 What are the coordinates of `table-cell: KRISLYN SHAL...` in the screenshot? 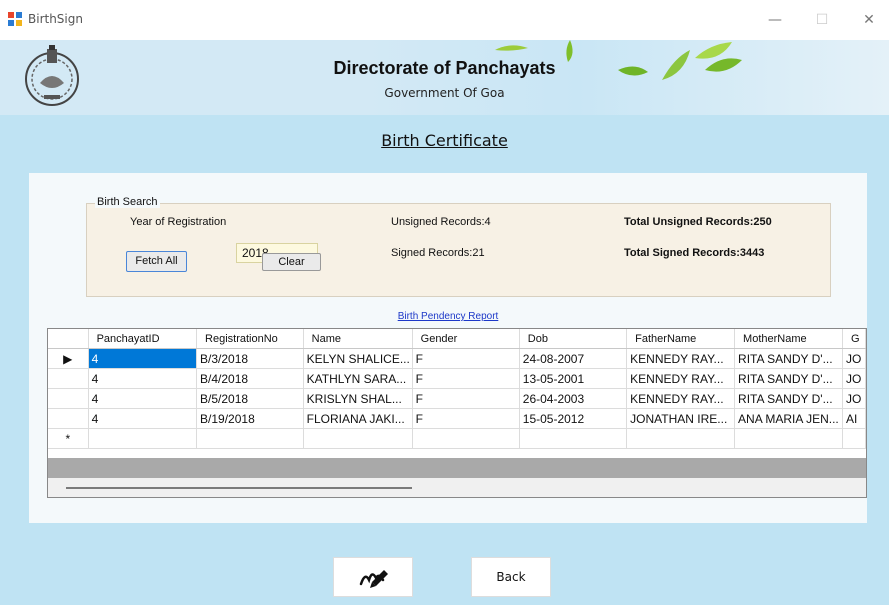 It's located at (358, 398).